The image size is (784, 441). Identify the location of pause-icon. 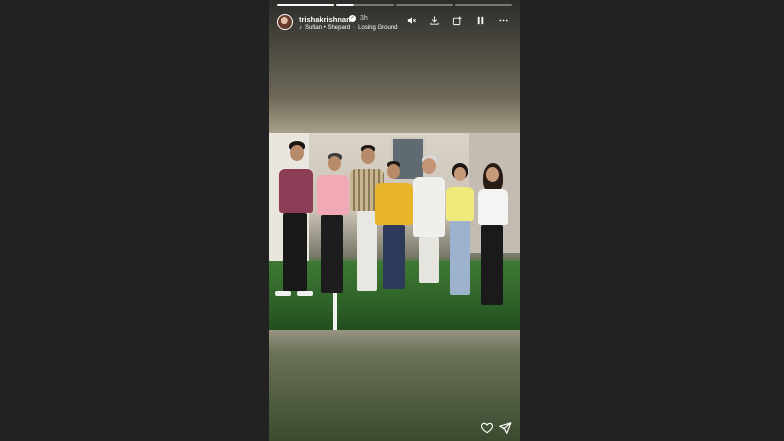
(480, 20).